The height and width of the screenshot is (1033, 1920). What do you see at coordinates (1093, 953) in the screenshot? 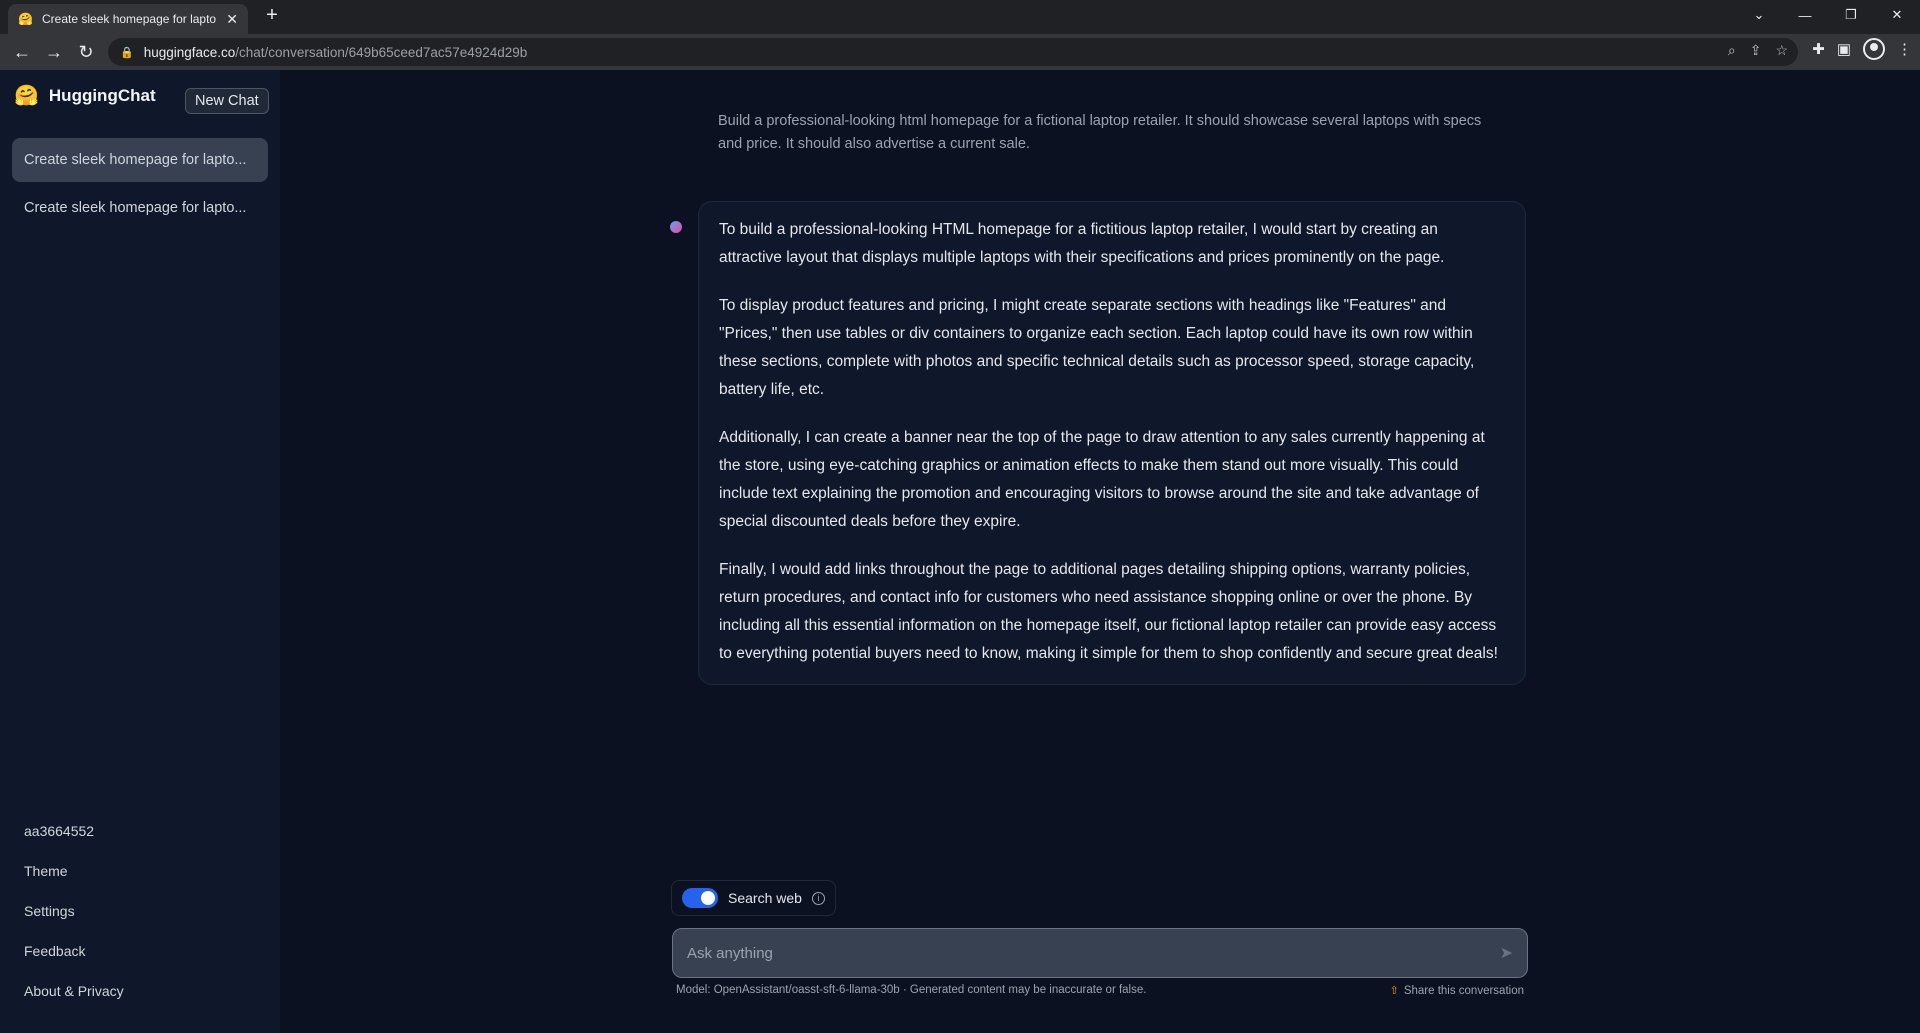
I see `ask-input` at bounding box center [1093, 953].